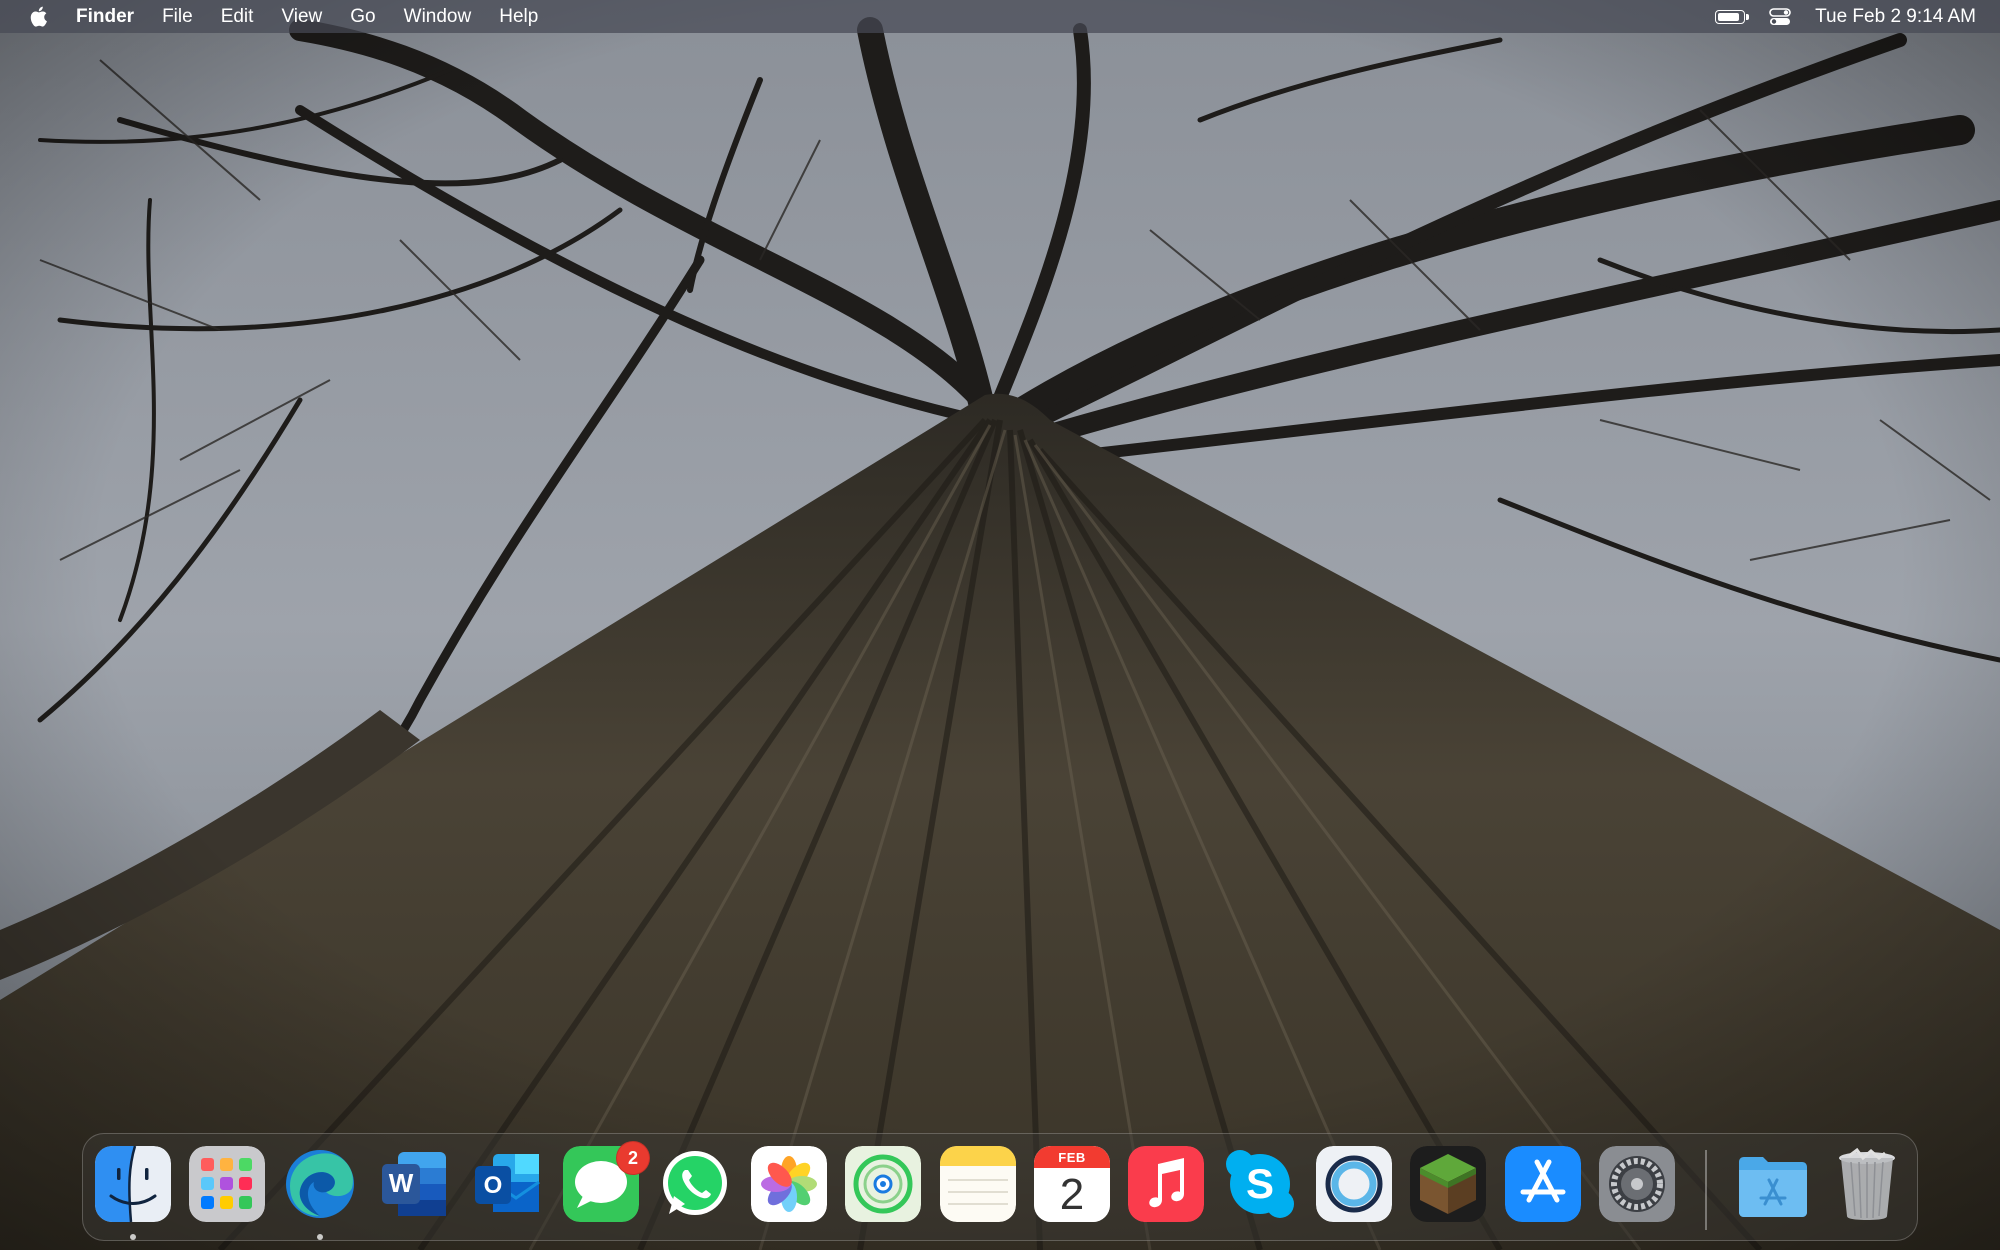  I want to click on svg-text: O, so click(493, 1185).